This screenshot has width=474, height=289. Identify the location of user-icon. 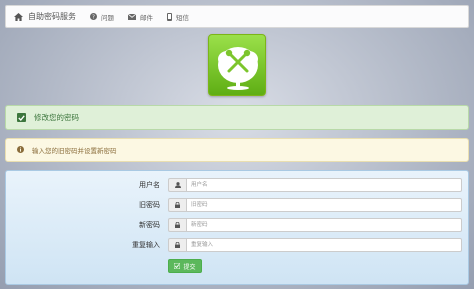
(177, 185).